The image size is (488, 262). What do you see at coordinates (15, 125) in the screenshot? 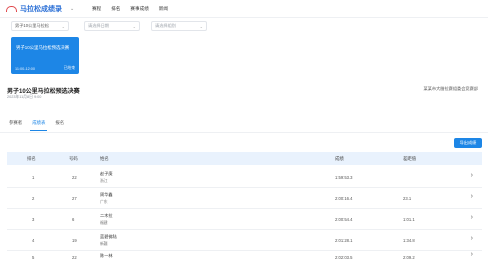
I see `tab-participants: 参赛者` at bounding box center [15, 125].